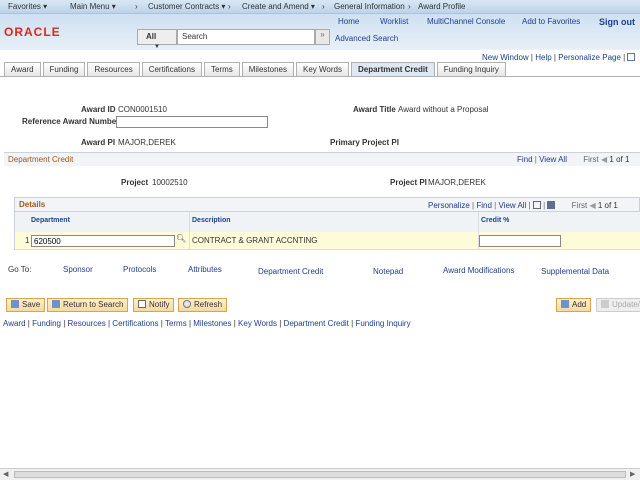 This screenshot has height=480, width=640. What do you see at coordinates (93, 6) in the screenshot?
I see `nav-main-menu: Main Menu ▾` at bounding box center [93, 6].